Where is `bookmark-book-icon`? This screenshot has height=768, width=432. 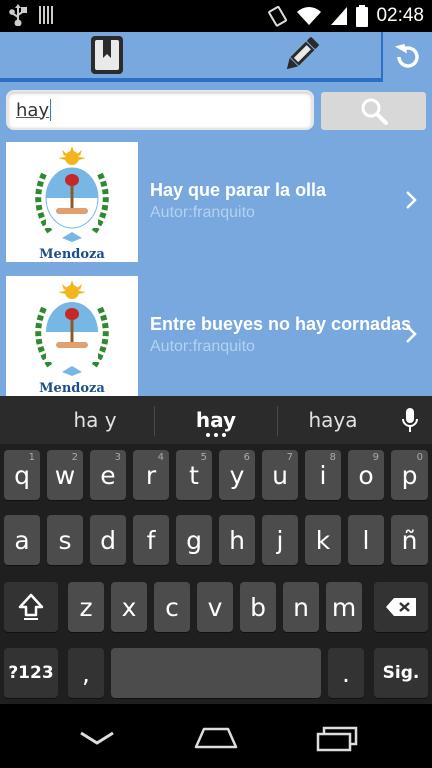
bookmark-book-icon is located at coordinates (107, 55).